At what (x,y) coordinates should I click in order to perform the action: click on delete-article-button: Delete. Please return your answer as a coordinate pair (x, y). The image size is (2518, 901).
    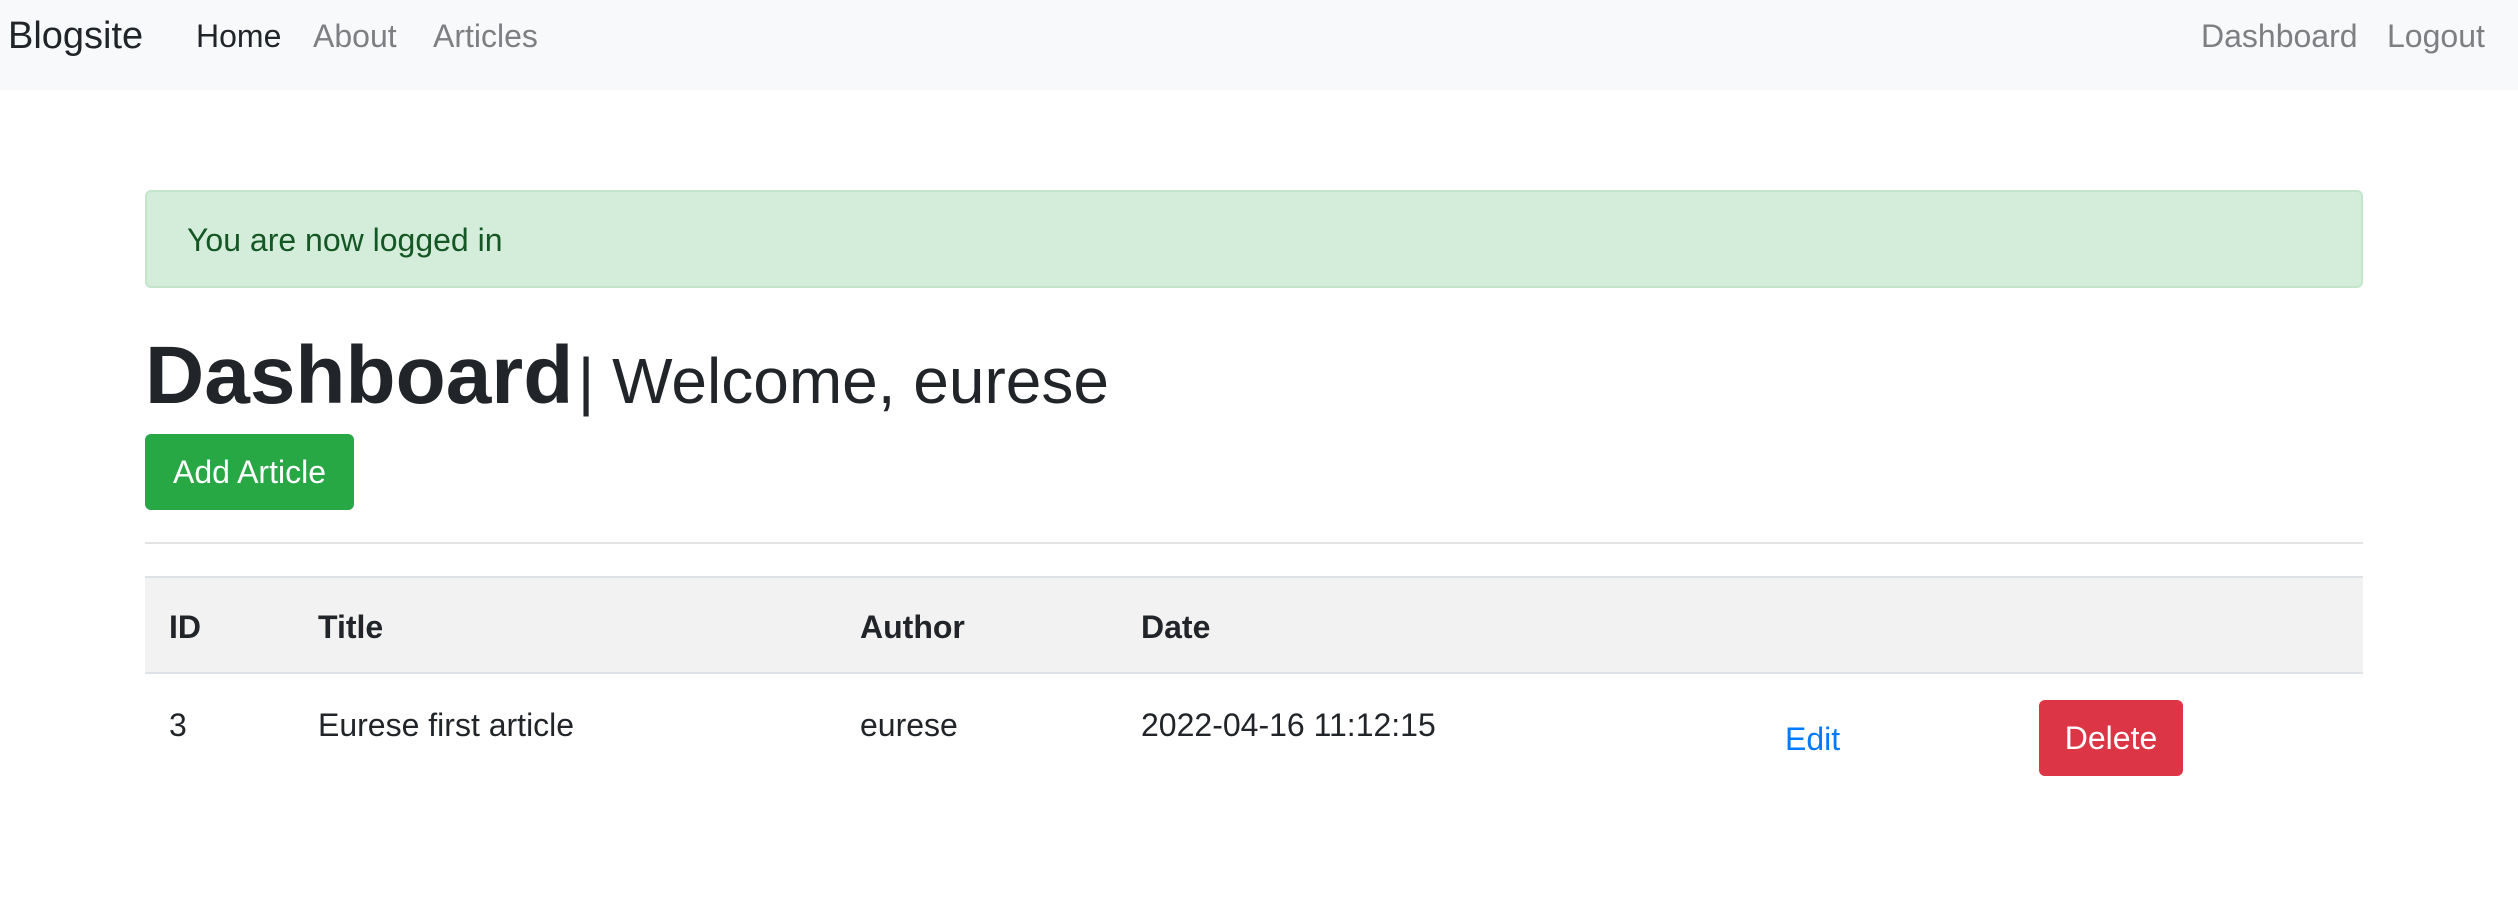
    Looking at the image, I should click on (2111, 738).